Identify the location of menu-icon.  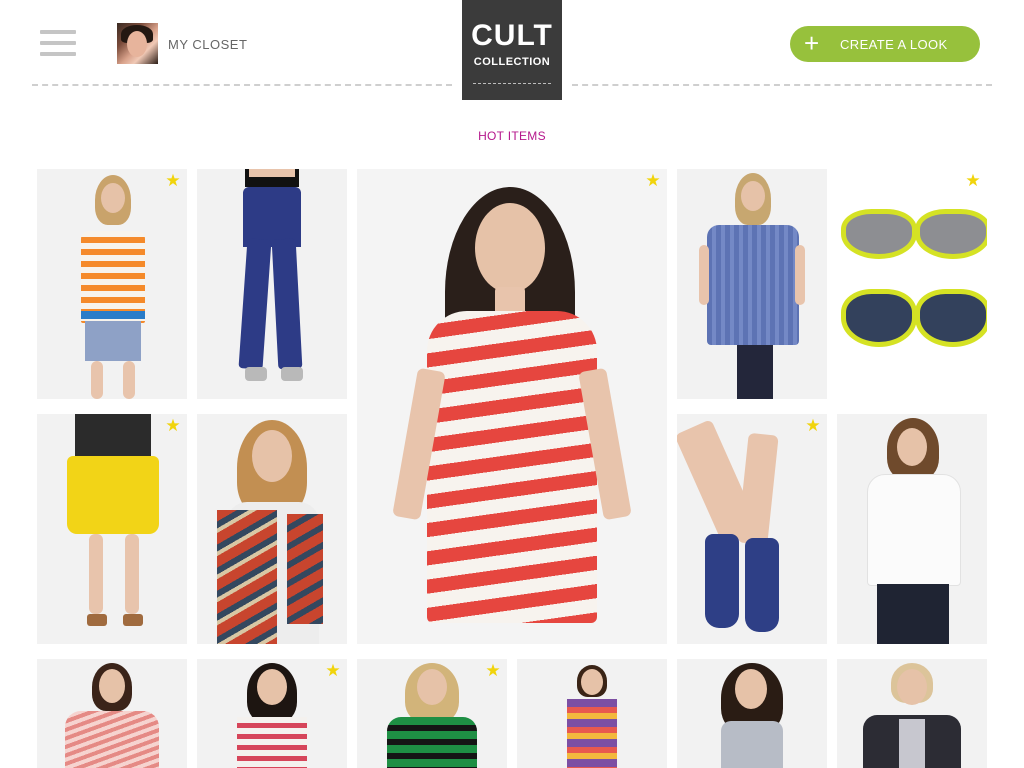
(58, 45).